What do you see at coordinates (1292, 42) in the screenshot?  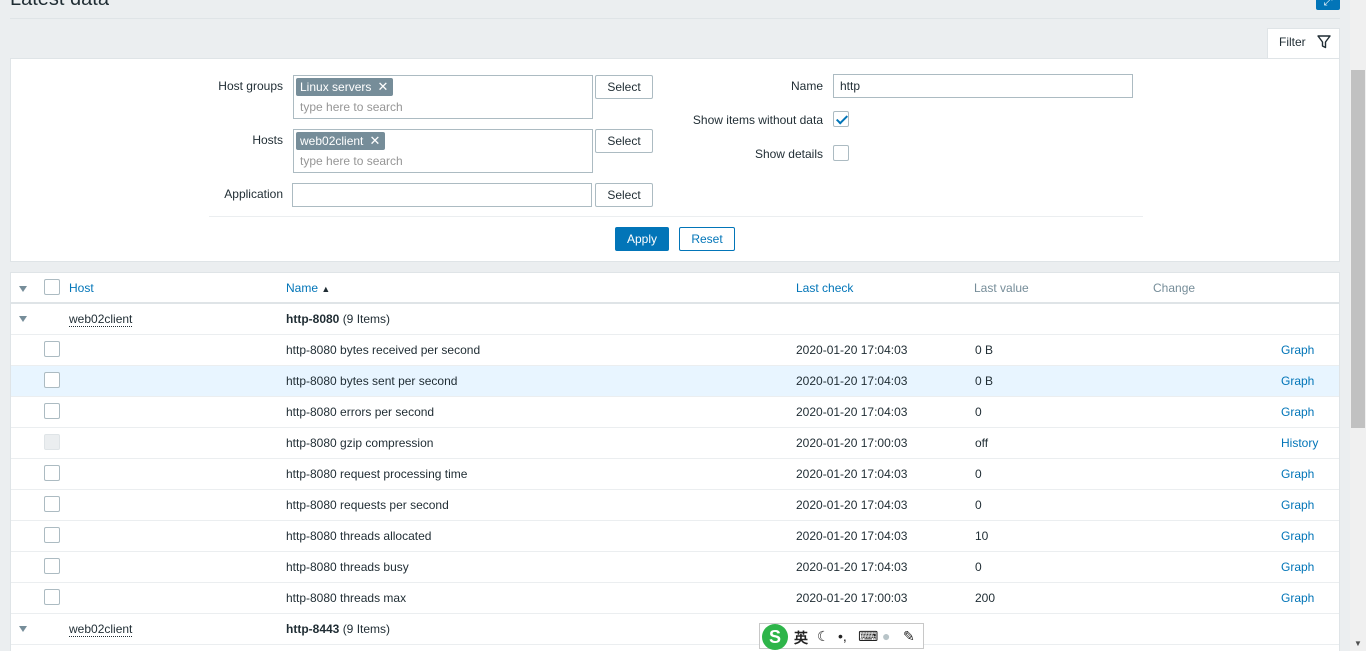 I see `filter-tab-label: Filter` at bounding box center [1292, 42].